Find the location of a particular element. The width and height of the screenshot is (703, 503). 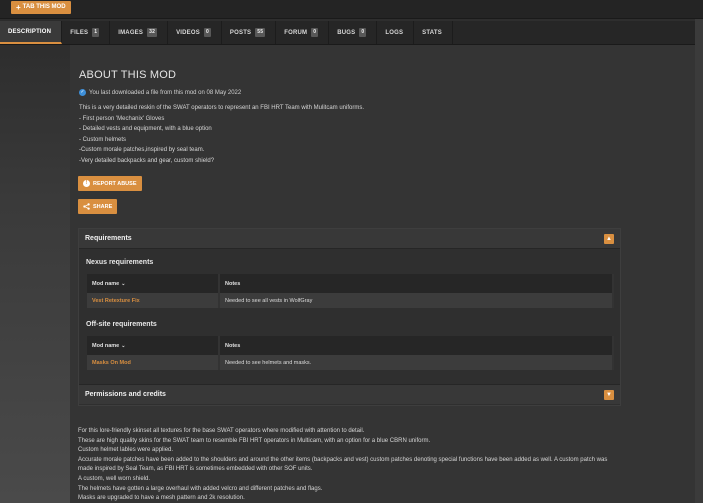

tab-posts: POSTS 55 is located at coordinates (249, 32).